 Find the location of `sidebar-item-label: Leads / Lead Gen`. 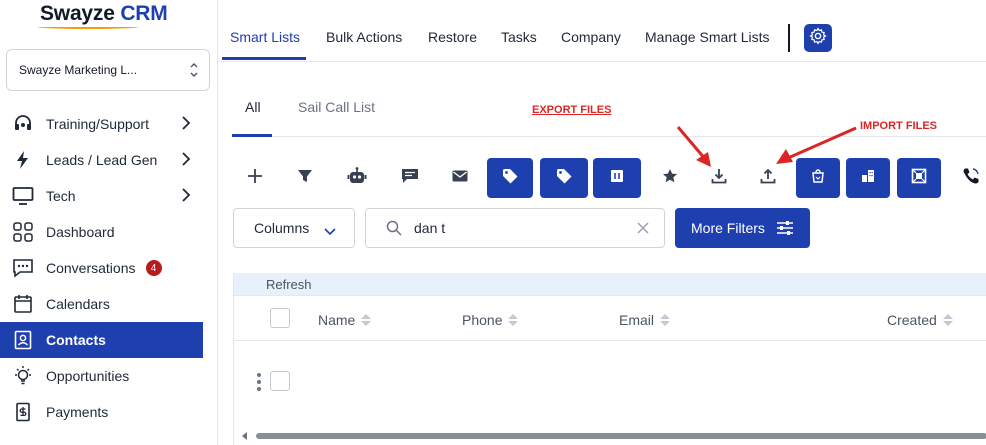

sidebar-item-label: Leads / Lead Gen is located at coordinates (102, 160).